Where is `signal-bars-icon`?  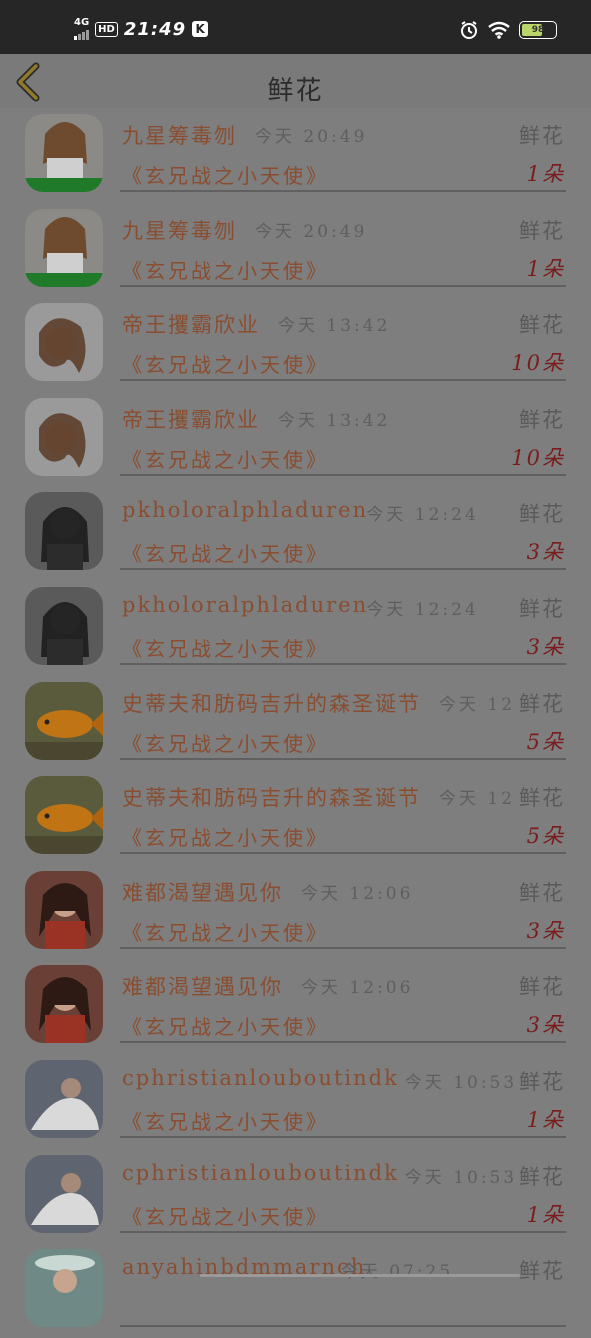
signal-bars-icon is located at coordinates (81, 34).